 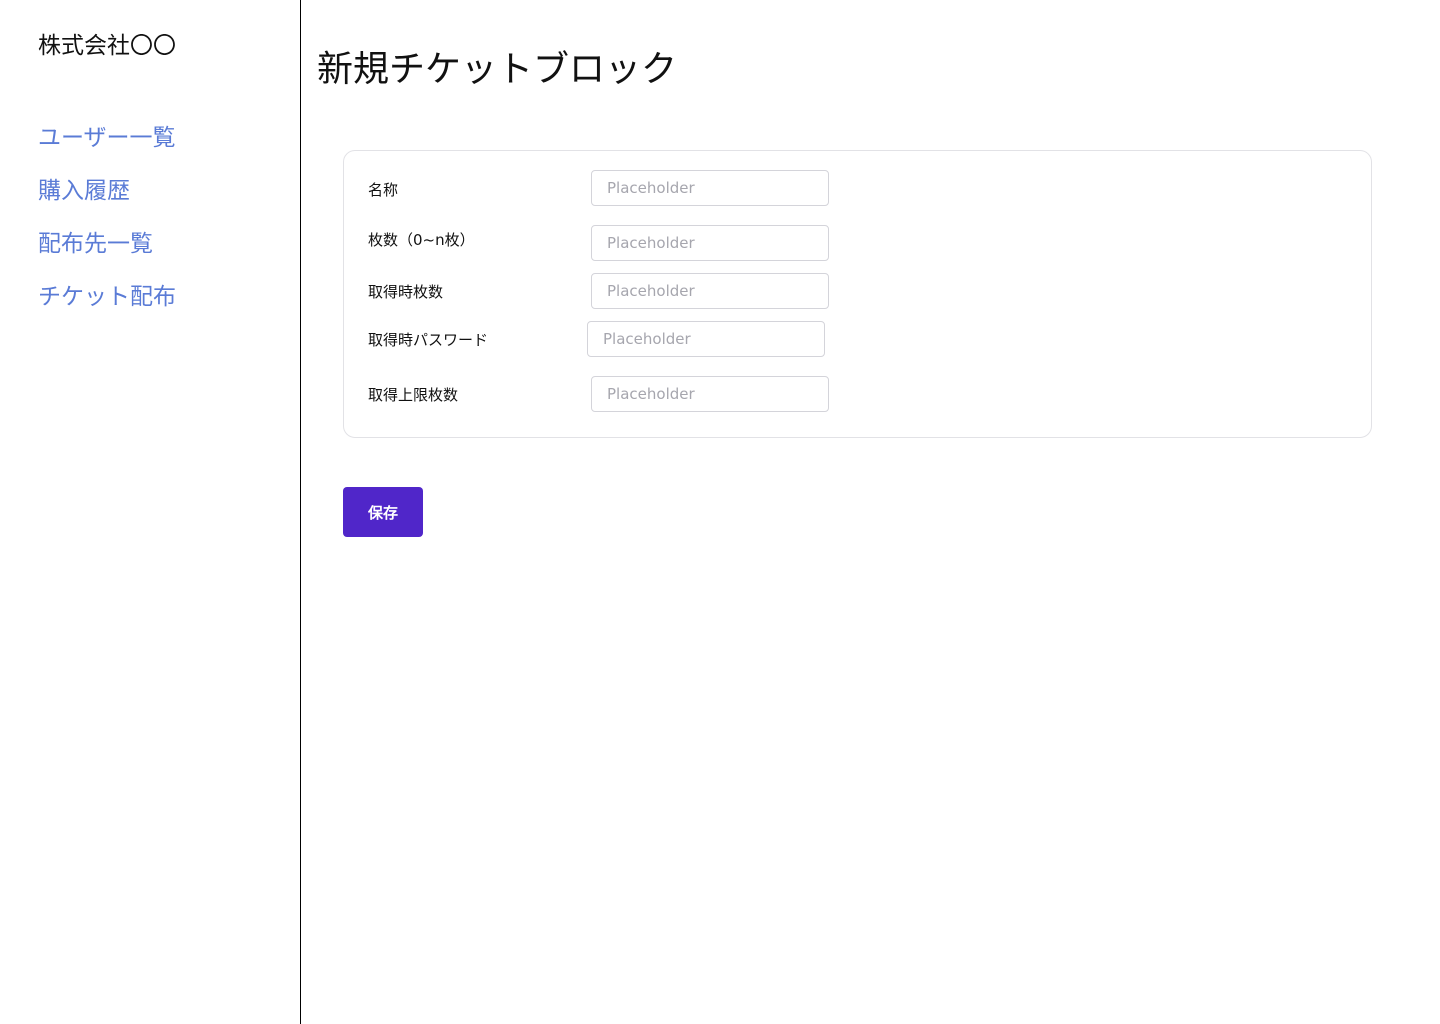 What do you see at coordinates (383, 512) in the screenshot?
I see `save-button: 保存` at bounding box center [383, 512].